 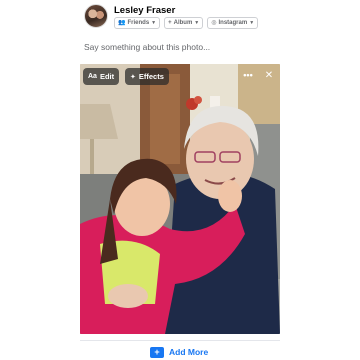 I want to click on add-more-button: + Add More, so click(x=179, y=352).